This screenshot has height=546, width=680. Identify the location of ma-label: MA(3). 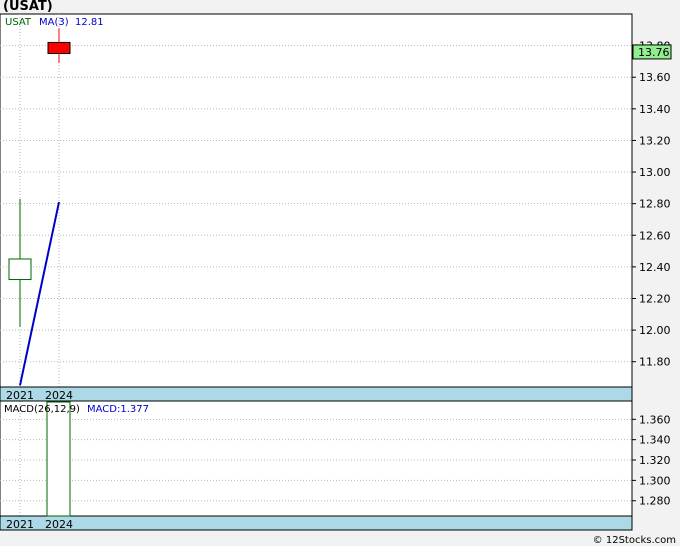
(54, 22).